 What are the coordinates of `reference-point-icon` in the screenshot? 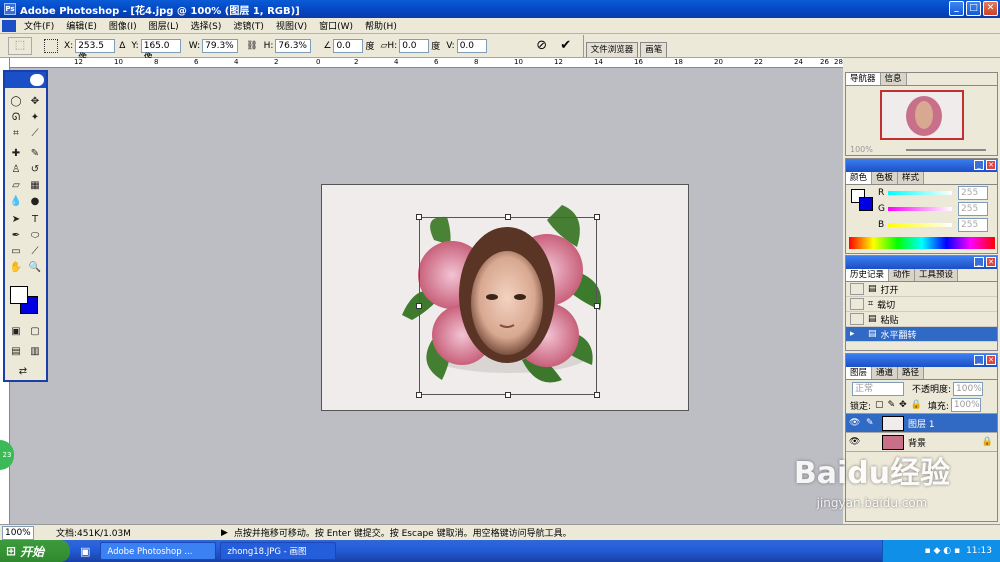 It's located at (51, 45).